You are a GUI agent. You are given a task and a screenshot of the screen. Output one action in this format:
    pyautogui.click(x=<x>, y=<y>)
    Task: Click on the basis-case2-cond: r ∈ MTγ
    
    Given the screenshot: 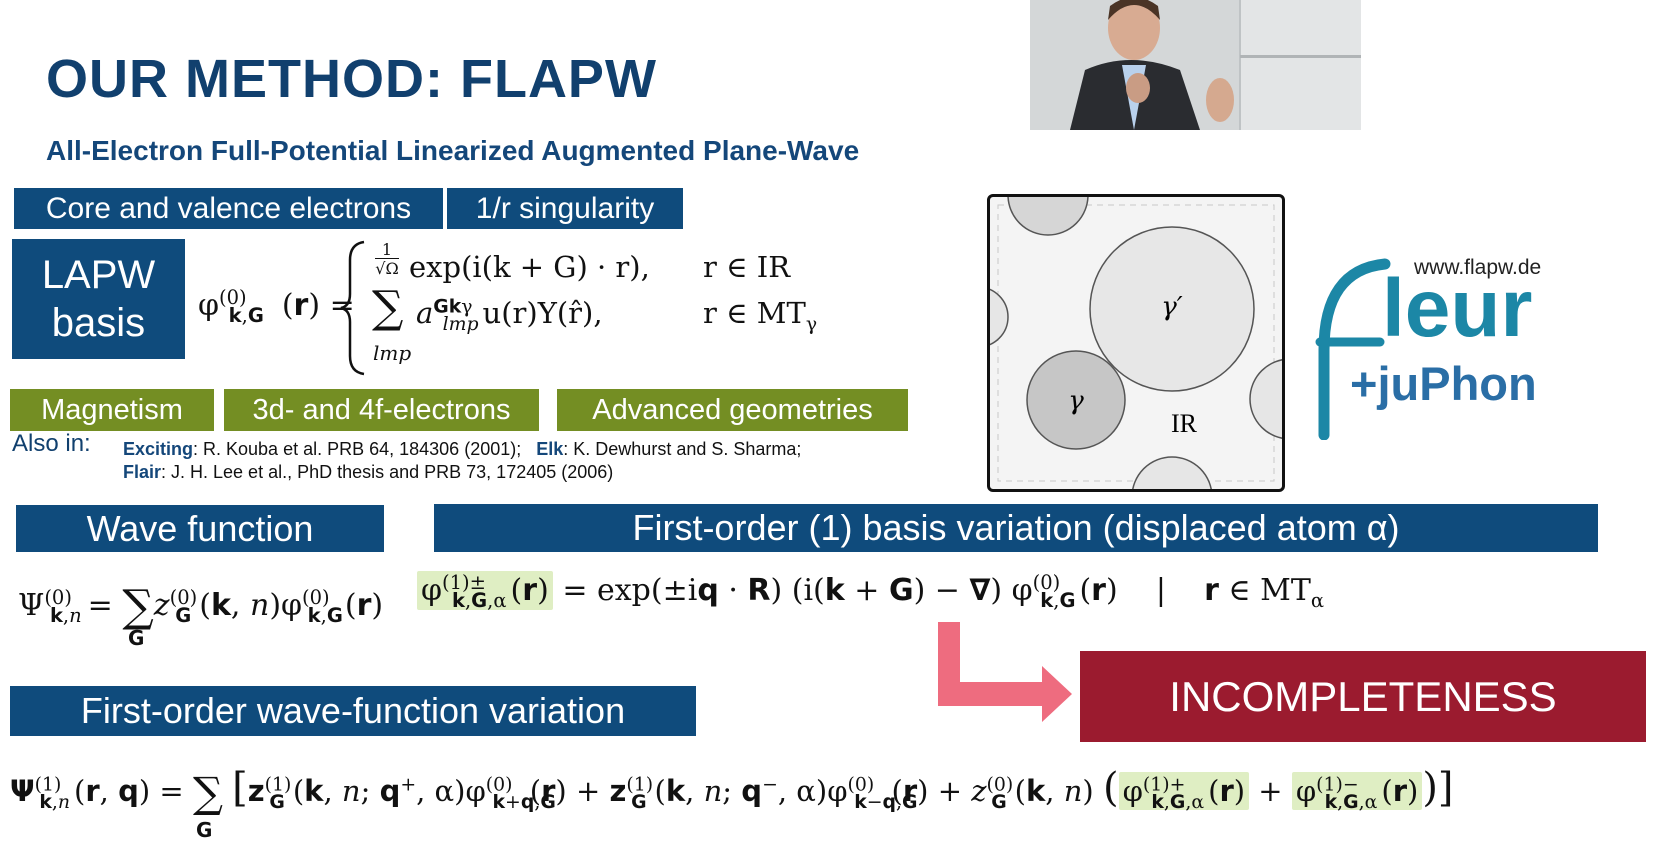 What is the action you would take?
    pyautogui.click(x=760, y=315)
    